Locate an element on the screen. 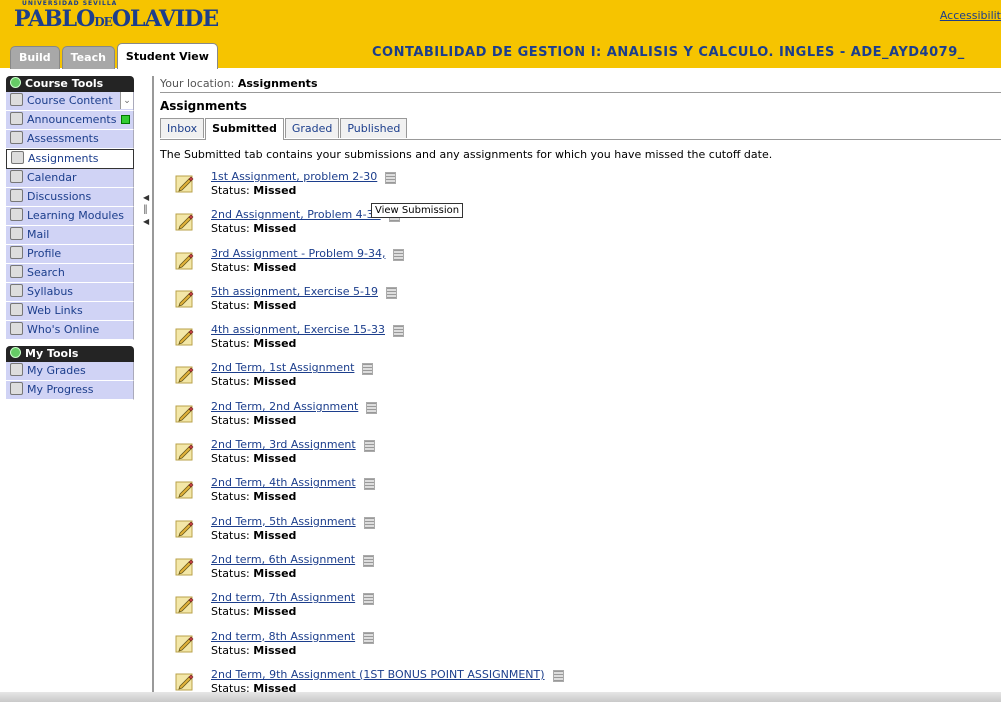 Image resolution: width=1001 pixels, height=703 pixels. sidebar-item-web-links: Web Links is located at coordinates (70, 311).